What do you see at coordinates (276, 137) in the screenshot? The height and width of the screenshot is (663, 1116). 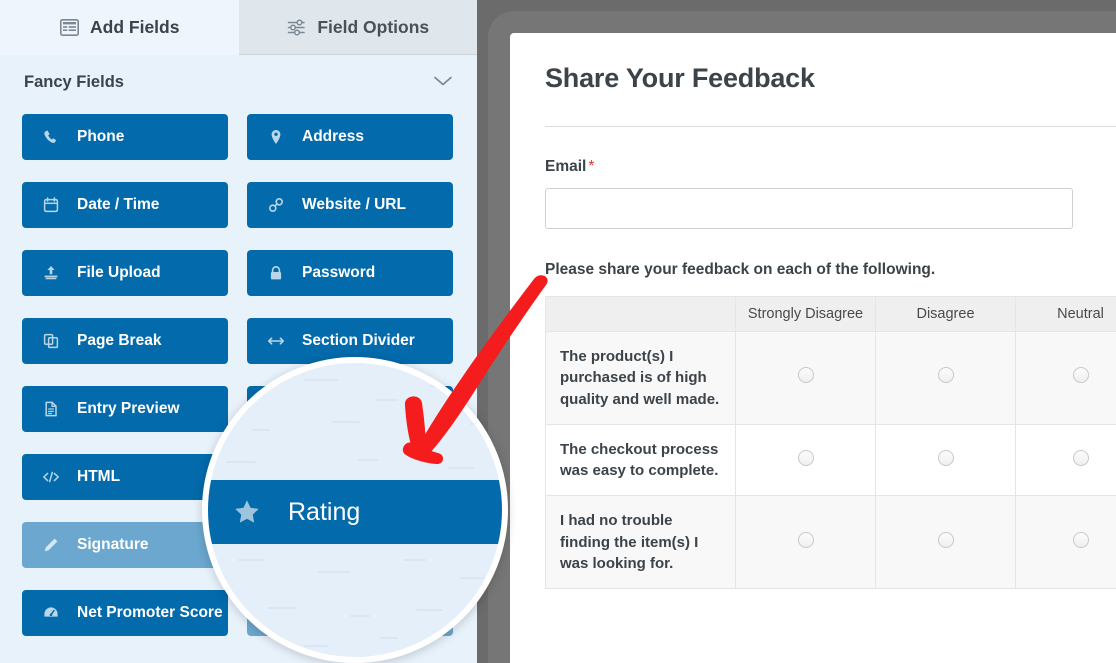 I see `map-pin-icon` at bounding box center [276, 137].